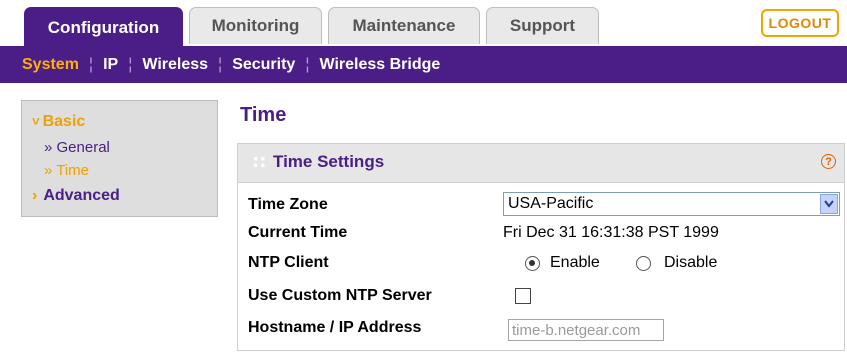 This screenshot has width=847, height=354. I want to click on ntp-disable-label: Disable, so click(691, 262).